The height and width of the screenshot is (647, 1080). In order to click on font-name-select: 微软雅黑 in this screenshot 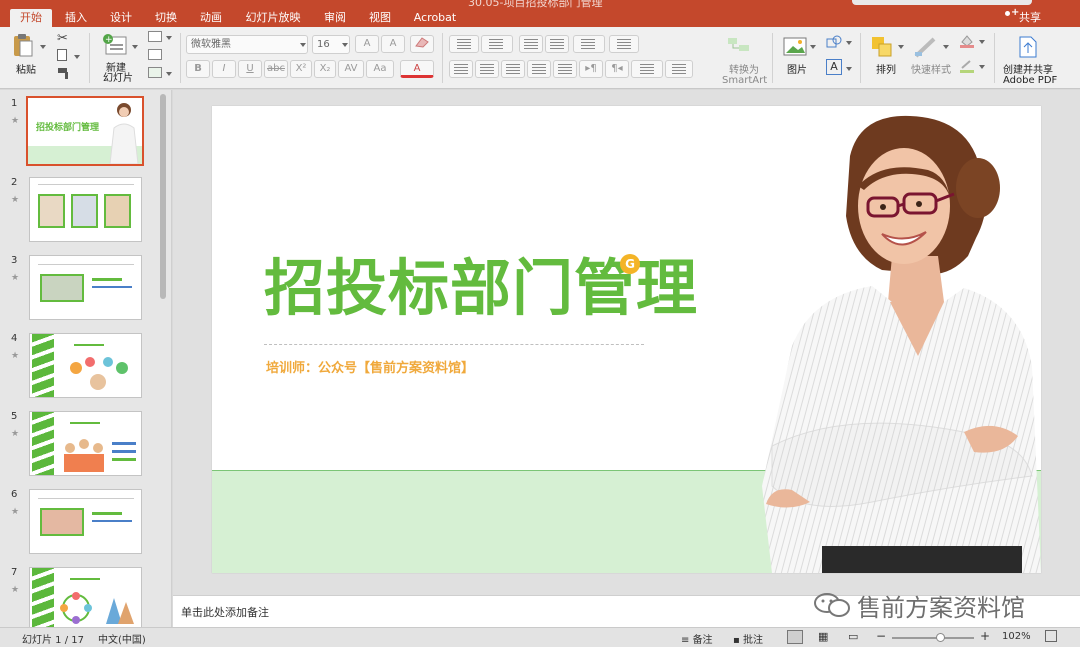, I will do `click(247, 44)`.